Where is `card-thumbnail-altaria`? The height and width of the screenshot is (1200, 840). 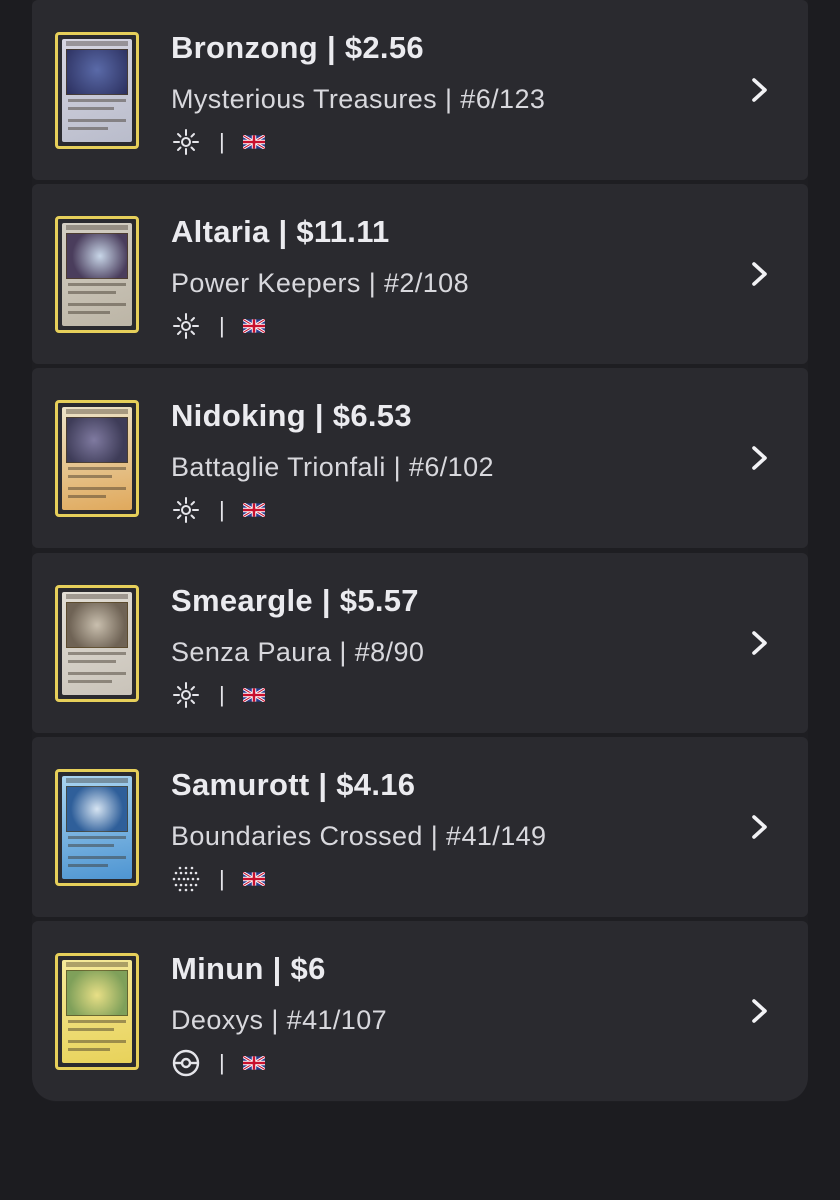 card-thumbnail-altaria is located at coordinates (97, 274).